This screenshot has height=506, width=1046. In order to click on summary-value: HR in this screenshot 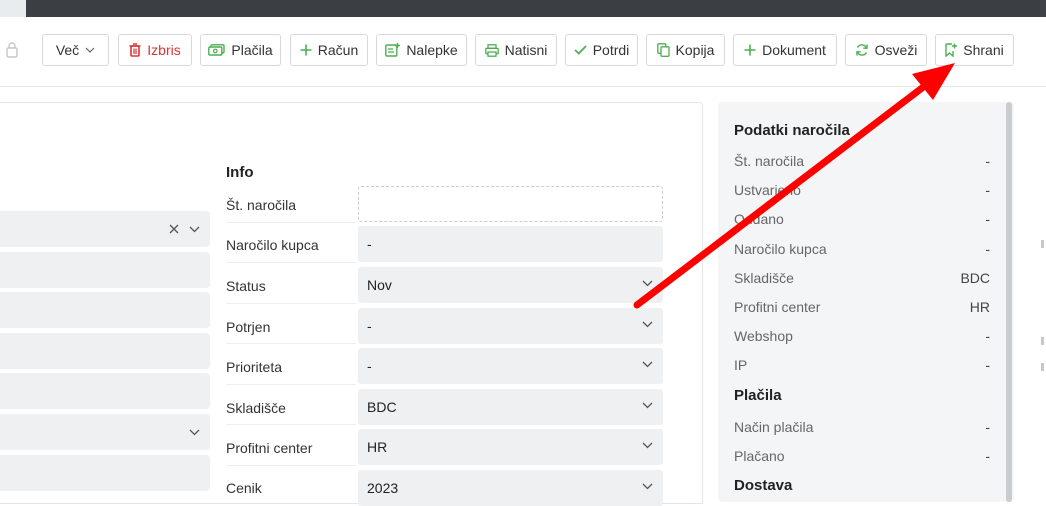, I will do `click(979, 307)`.